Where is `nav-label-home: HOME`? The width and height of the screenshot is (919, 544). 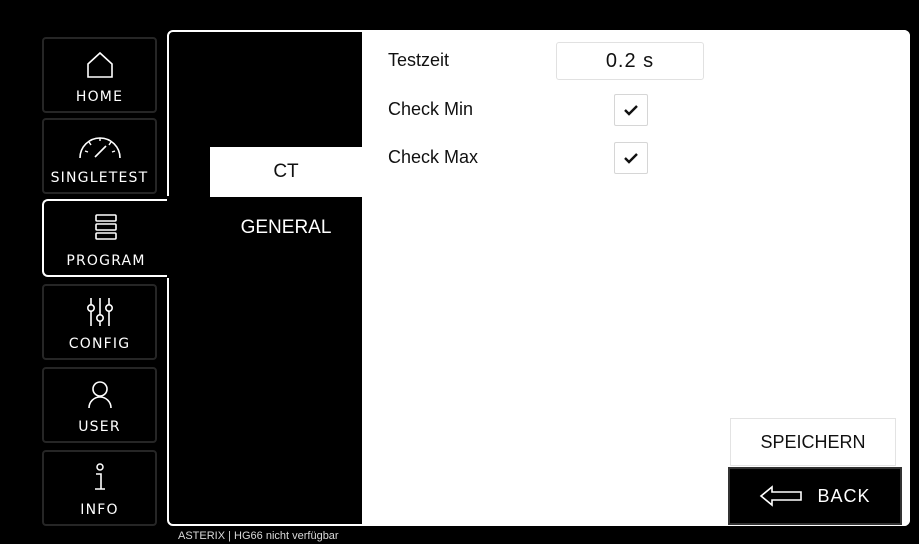
nav-label-home: HOME is located at coordinates (99, 97).